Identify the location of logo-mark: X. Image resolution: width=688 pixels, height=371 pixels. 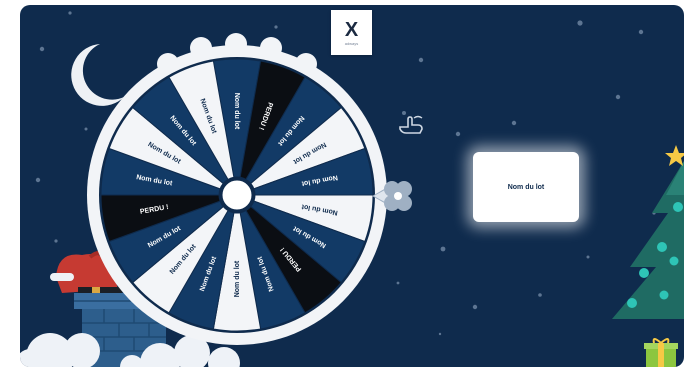
(351, 29).